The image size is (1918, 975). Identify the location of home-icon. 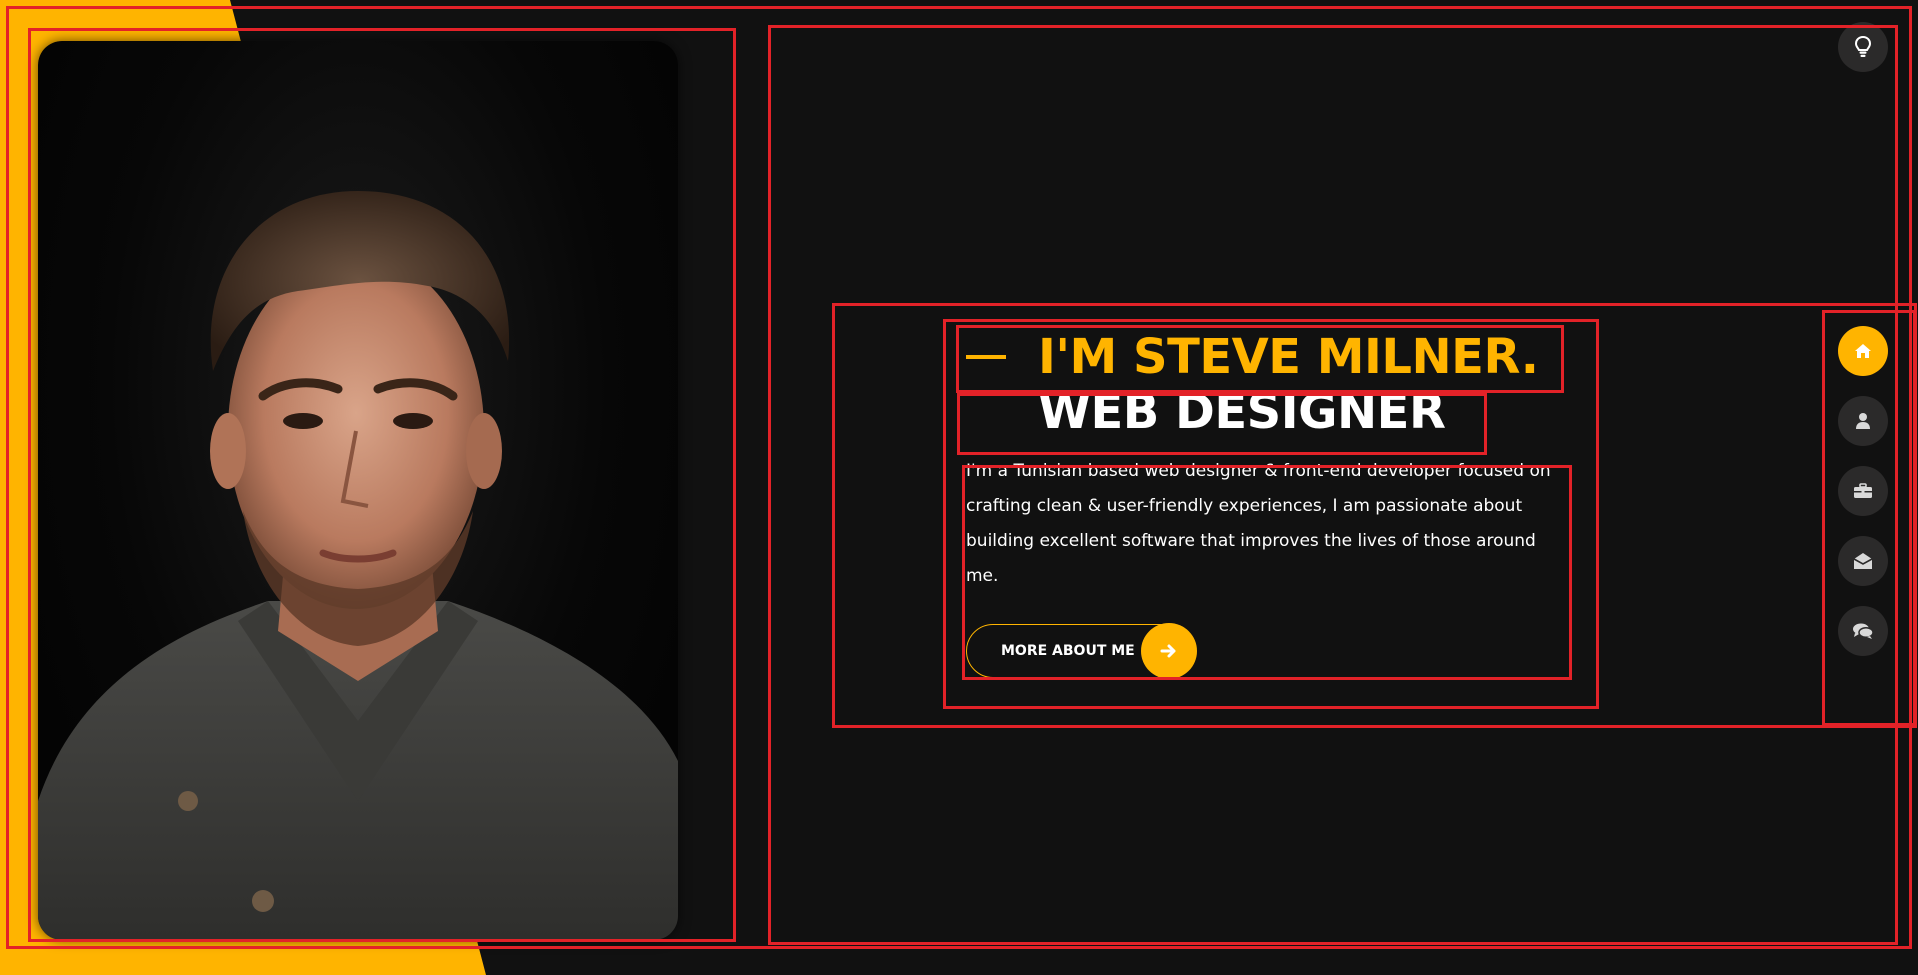
(1863, 351).